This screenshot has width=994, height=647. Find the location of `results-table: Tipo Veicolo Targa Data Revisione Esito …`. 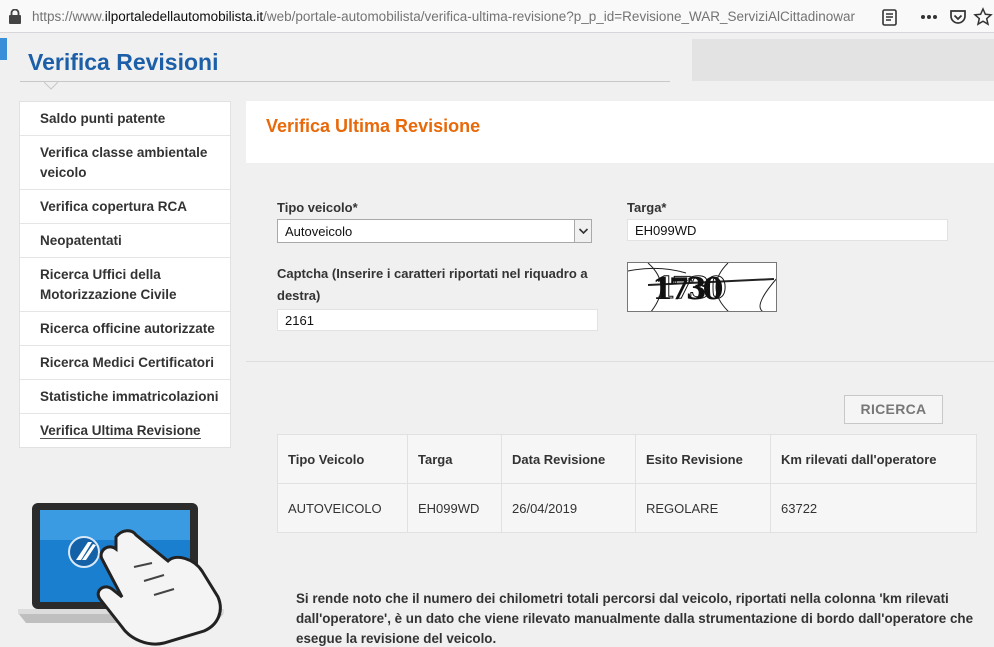

results-table: Tipo Veicolo Targa Data Revisione Esito … is located at coordinates (627, 483).